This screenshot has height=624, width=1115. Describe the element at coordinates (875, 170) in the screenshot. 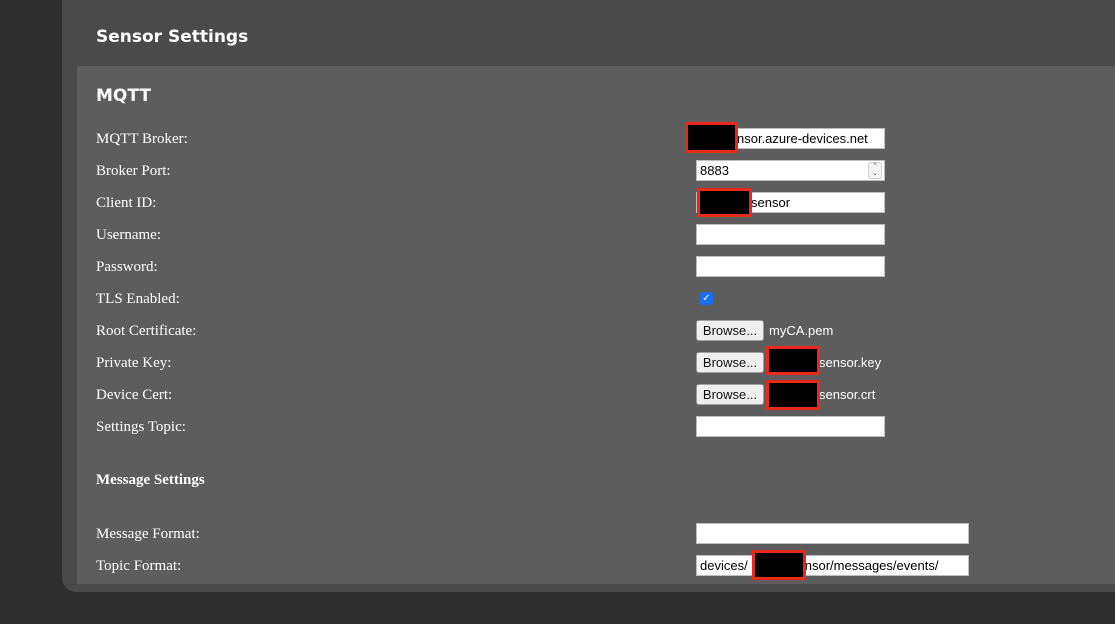

I see `stepper-arrows-icon: ⌃ ⌄` at that location.